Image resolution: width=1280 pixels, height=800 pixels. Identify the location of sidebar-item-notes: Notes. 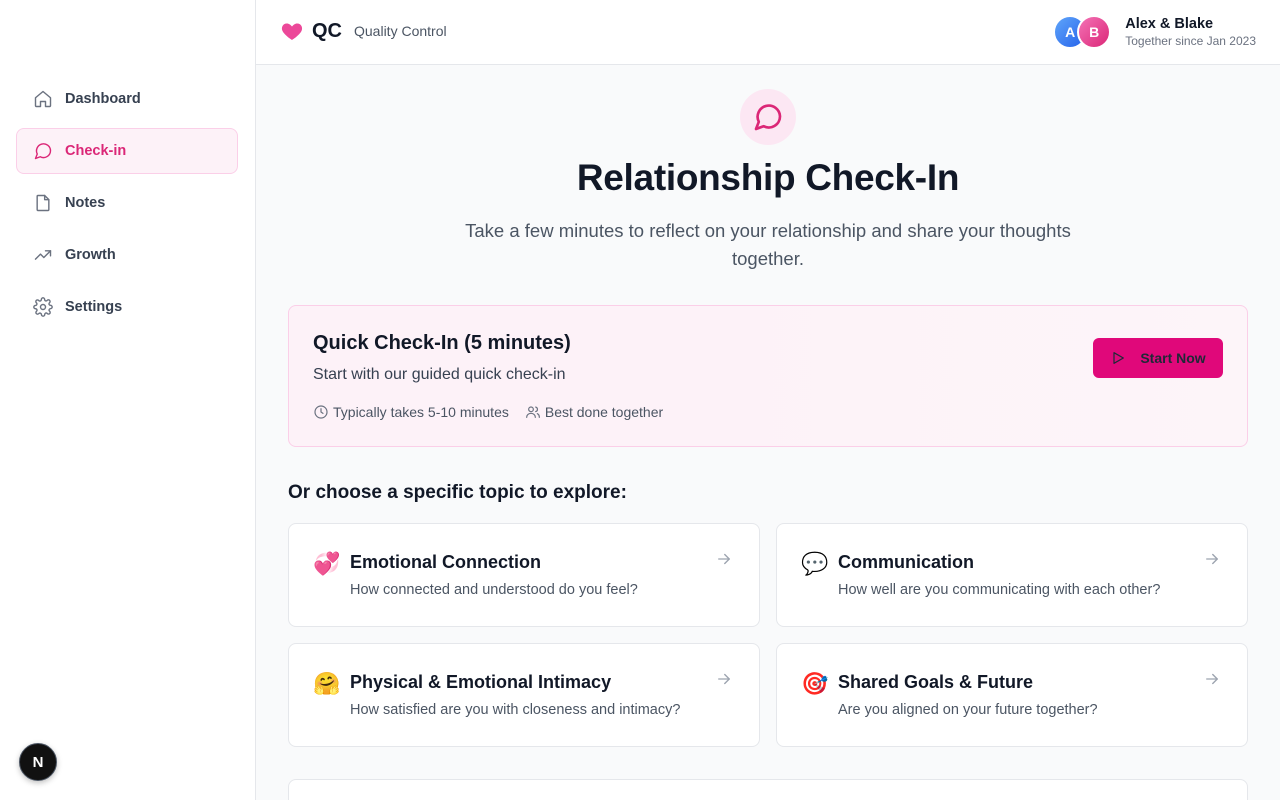
(127, 203).